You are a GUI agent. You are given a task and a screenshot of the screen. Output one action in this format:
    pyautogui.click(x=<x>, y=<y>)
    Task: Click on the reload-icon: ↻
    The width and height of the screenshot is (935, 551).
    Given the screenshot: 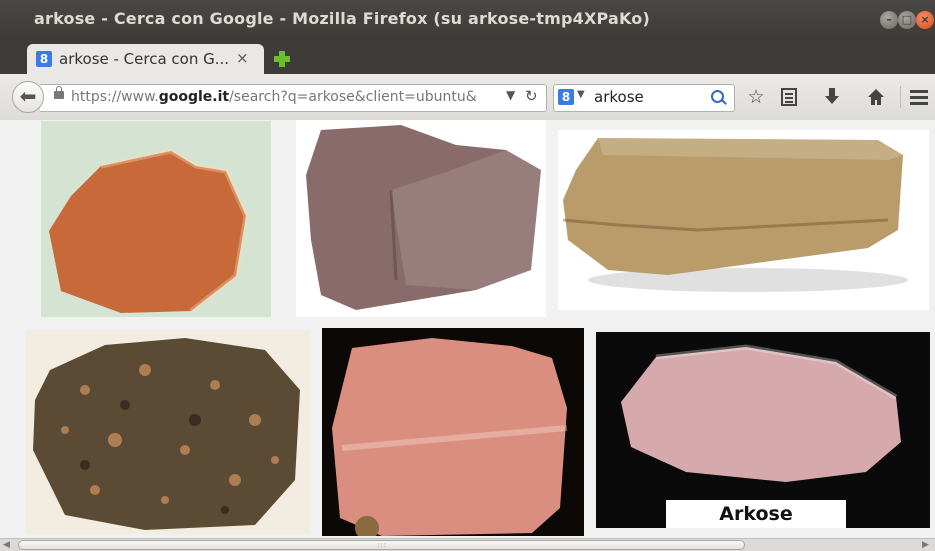 What is the action you would take?
    pyautogui.click(x=531, y=96)
    